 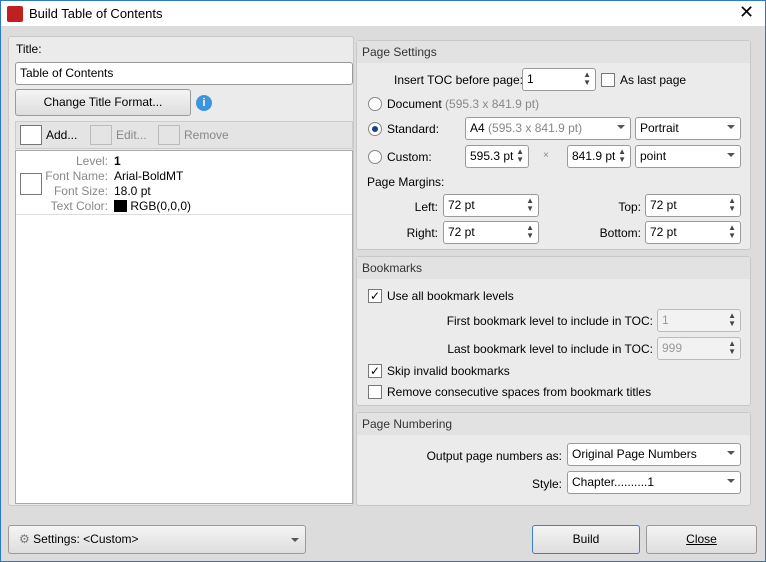 I want to click on add-icon, so click(x=31, y=135).